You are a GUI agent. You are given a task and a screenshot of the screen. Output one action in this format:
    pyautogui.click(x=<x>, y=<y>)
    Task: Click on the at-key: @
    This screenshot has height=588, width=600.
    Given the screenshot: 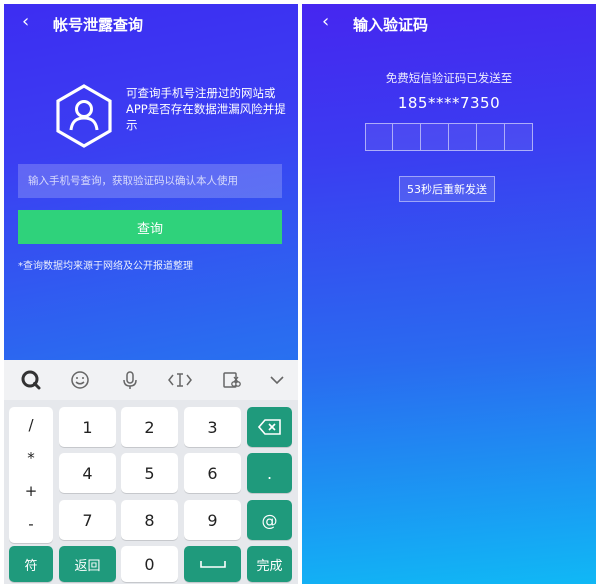 What is the action you would take?
    pyautogui.click(x=269, y=520)
    